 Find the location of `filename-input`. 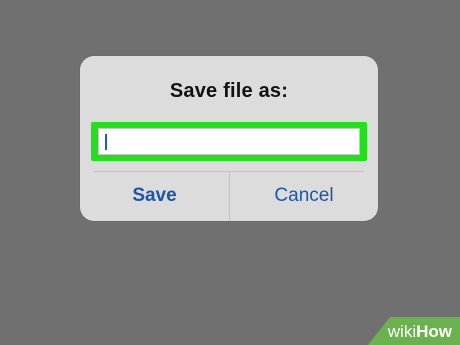

filename-input is located at coordinates (229, 141).